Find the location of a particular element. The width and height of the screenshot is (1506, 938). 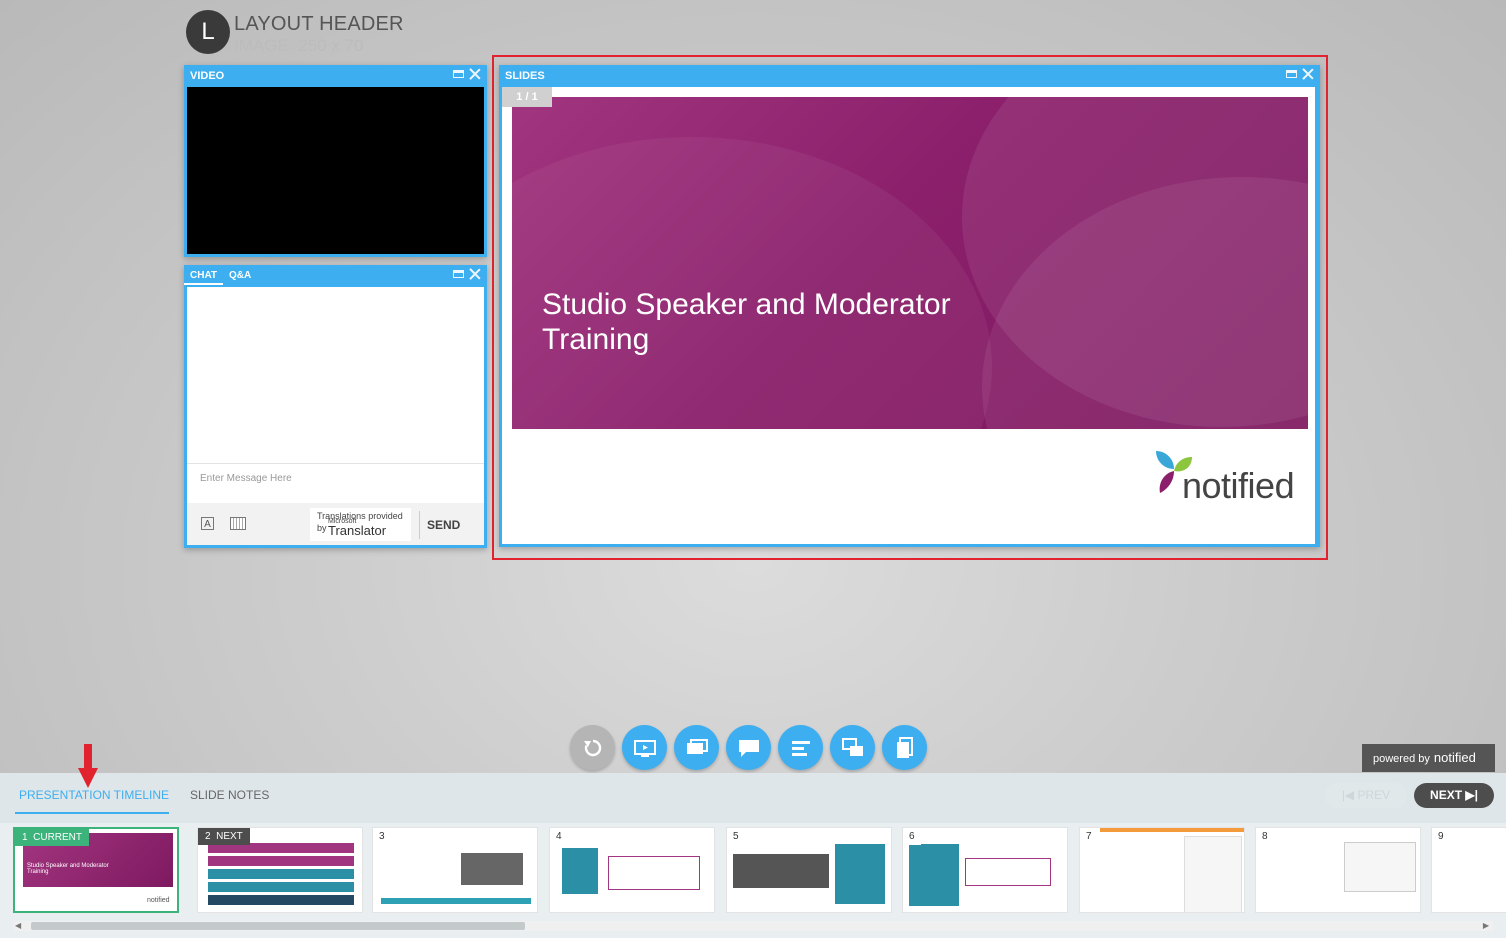

chat-icon is located at coordinates (748, 748).